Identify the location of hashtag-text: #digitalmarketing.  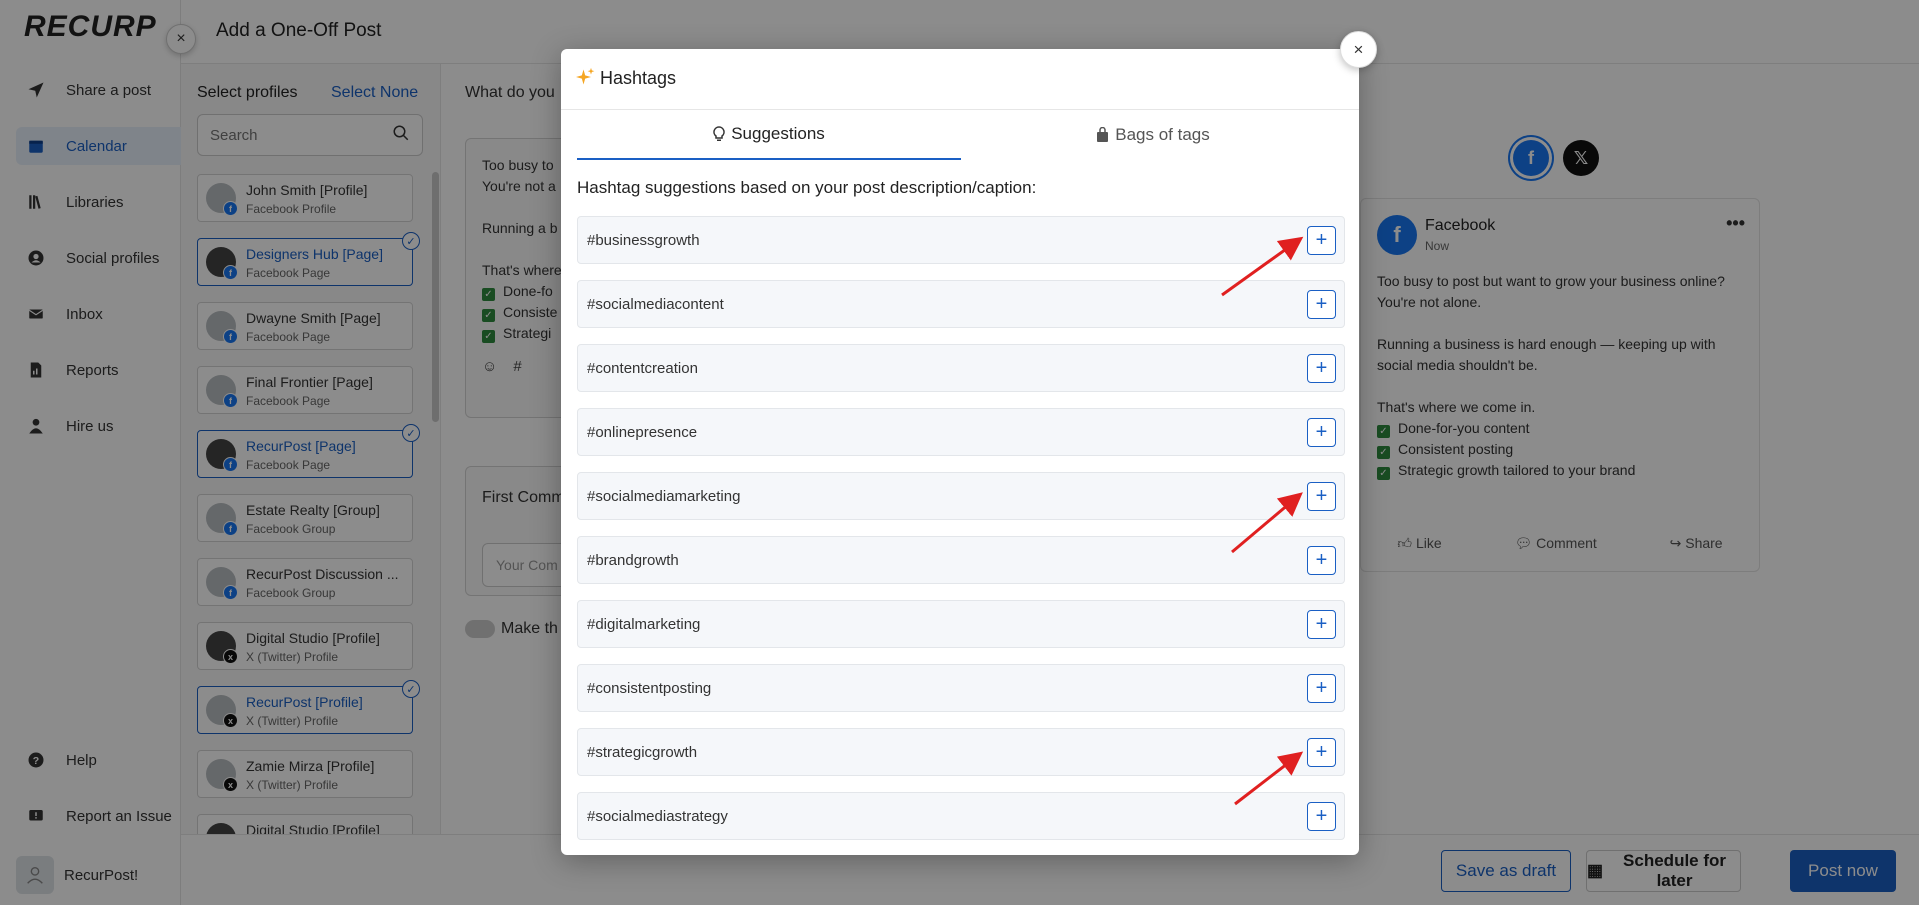
(644, 624).